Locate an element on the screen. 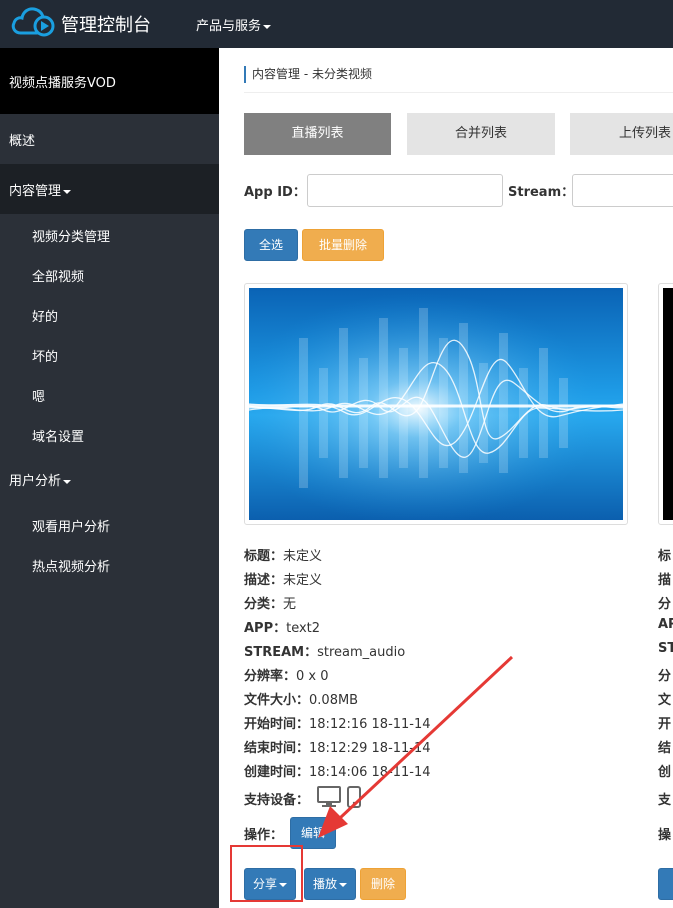 This screenshot has width=673, height=908. card2-label: 描 is located at coordinates (665, 580).